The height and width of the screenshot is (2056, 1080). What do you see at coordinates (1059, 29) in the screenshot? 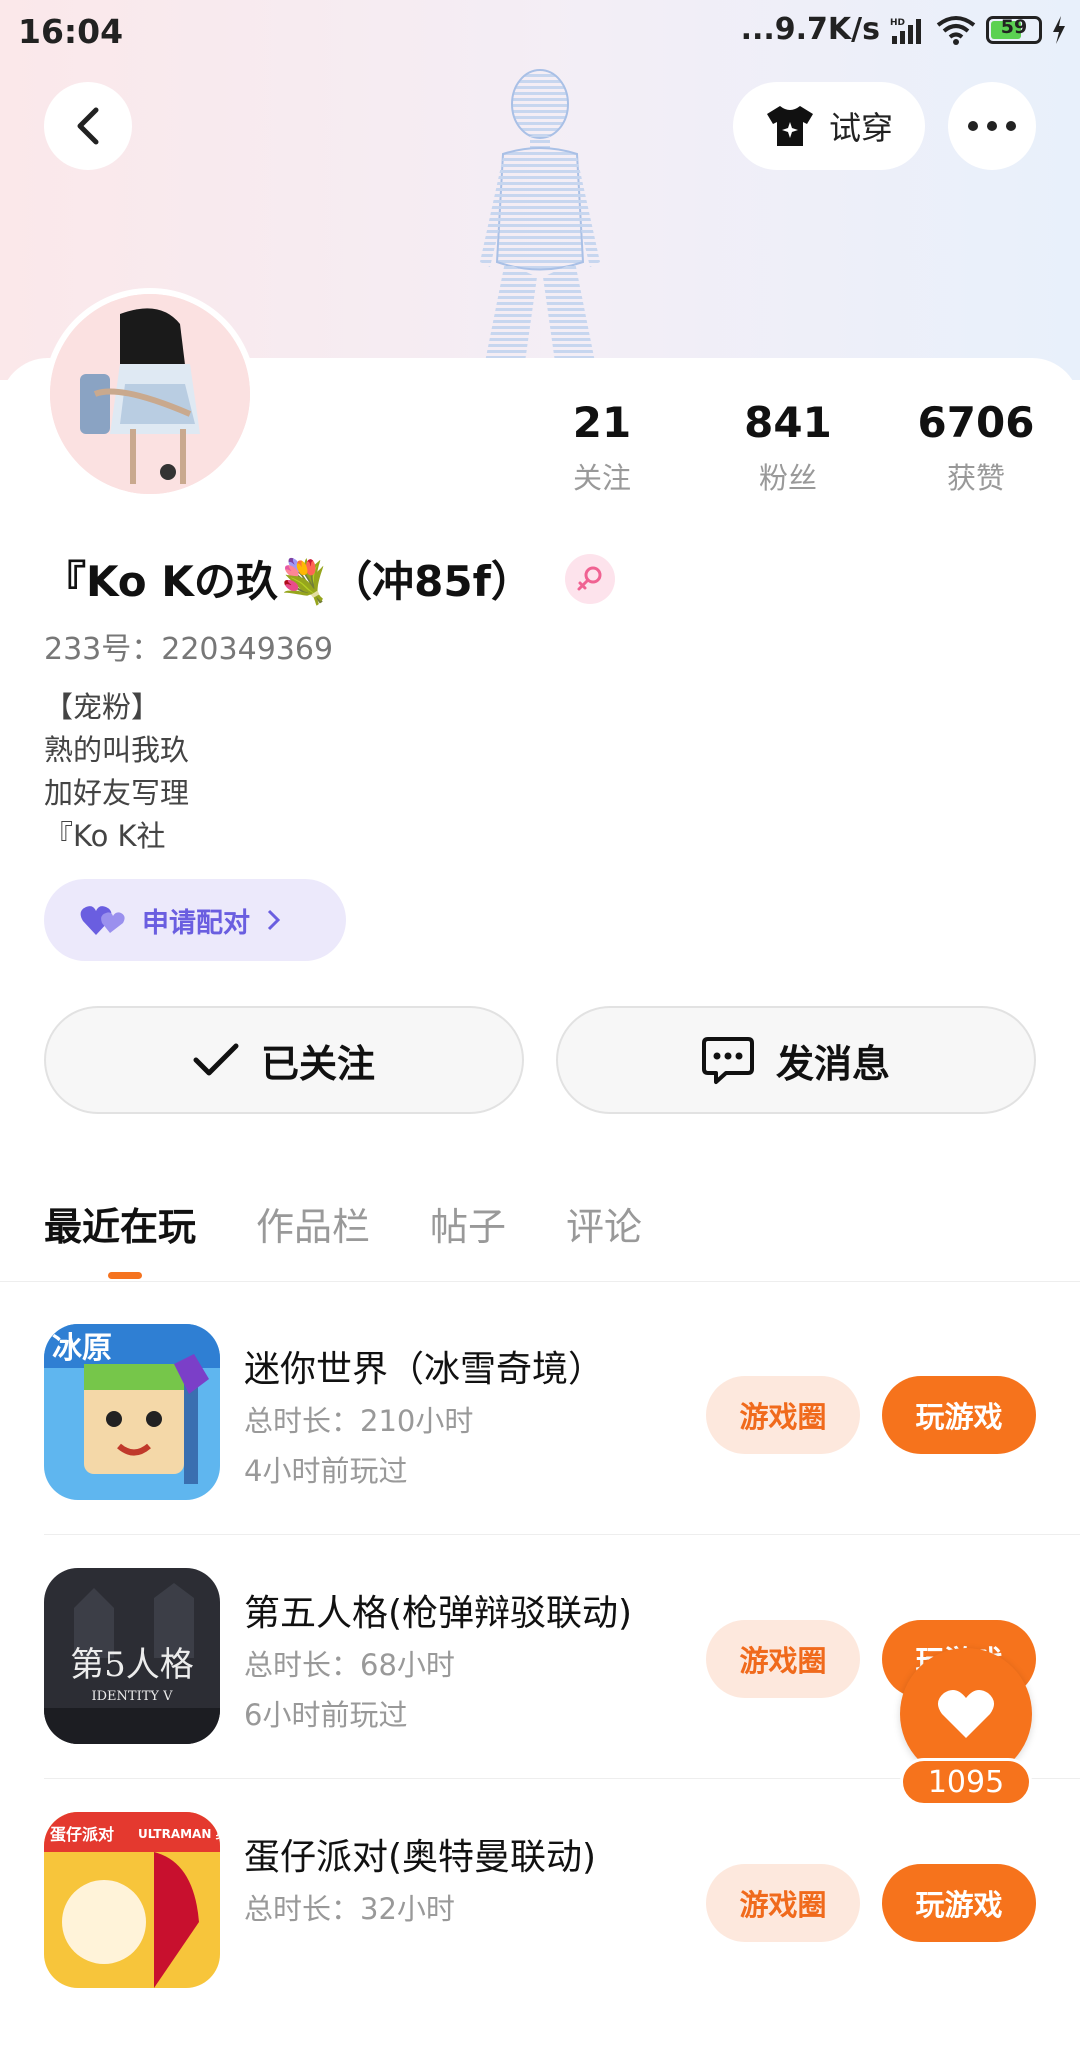
I see `charging-icon` at bounding box center [1059, 29].